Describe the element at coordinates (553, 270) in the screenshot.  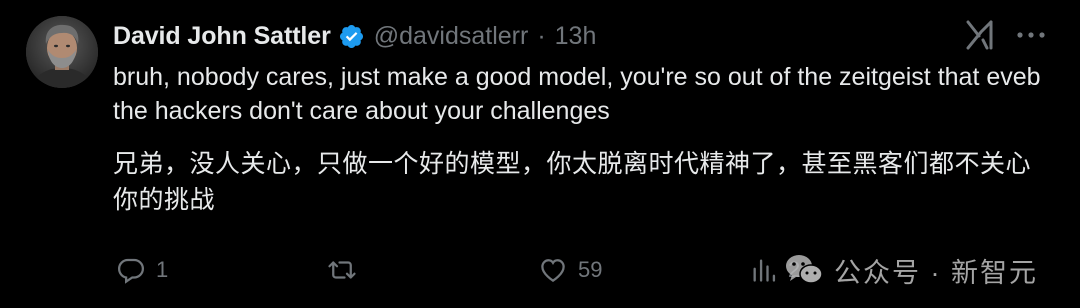
I see `heart-icon` at that location.